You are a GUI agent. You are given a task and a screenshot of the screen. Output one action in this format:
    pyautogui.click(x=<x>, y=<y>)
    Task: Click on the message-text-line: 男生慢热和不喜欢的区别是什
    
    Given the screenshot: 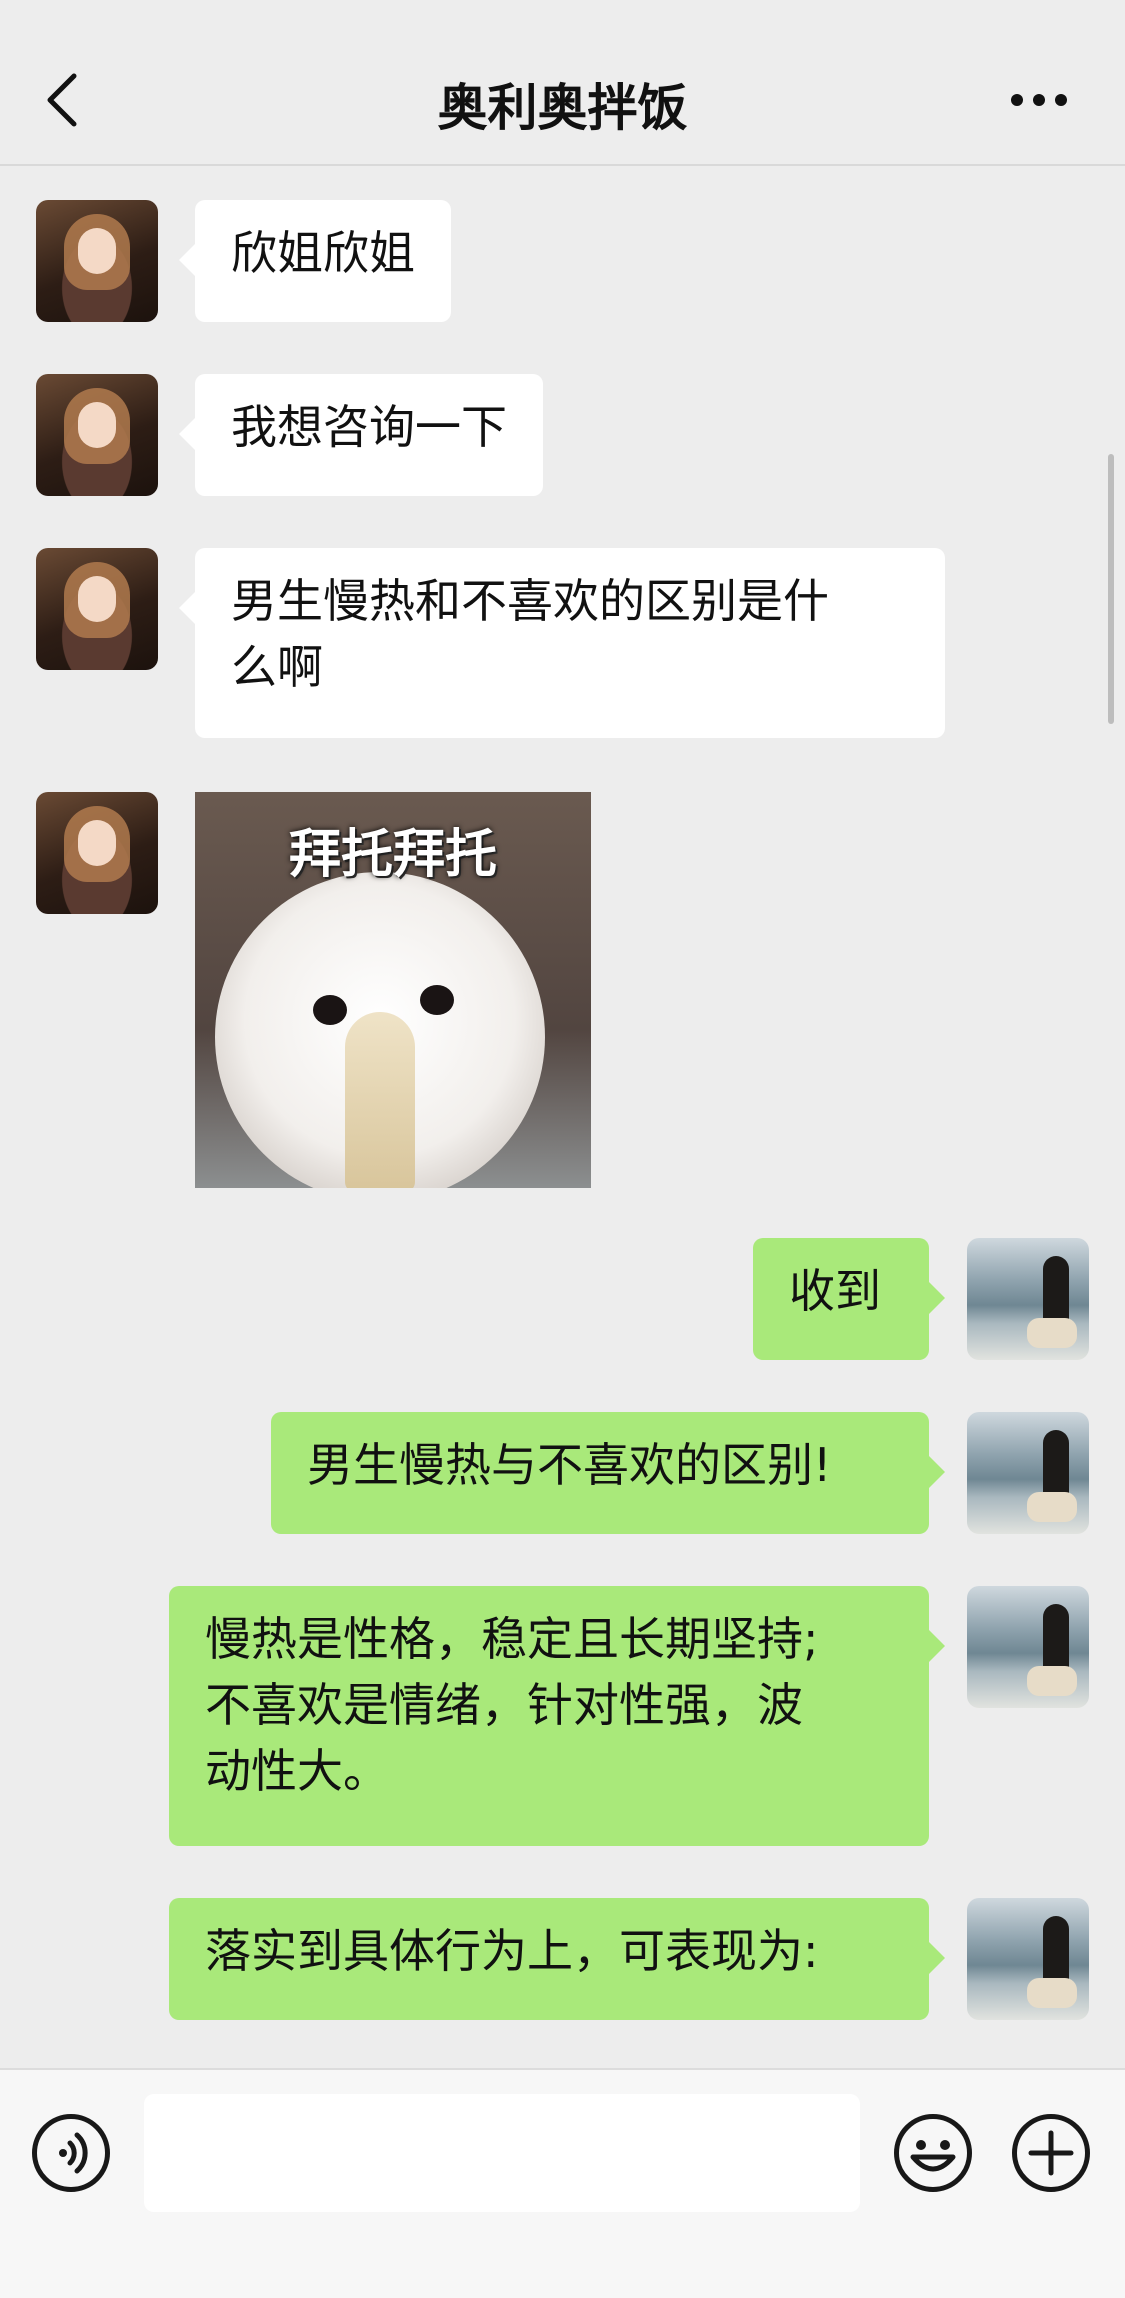 What is the action you would take?
    pyautogui.click(x=530, y=601)
    